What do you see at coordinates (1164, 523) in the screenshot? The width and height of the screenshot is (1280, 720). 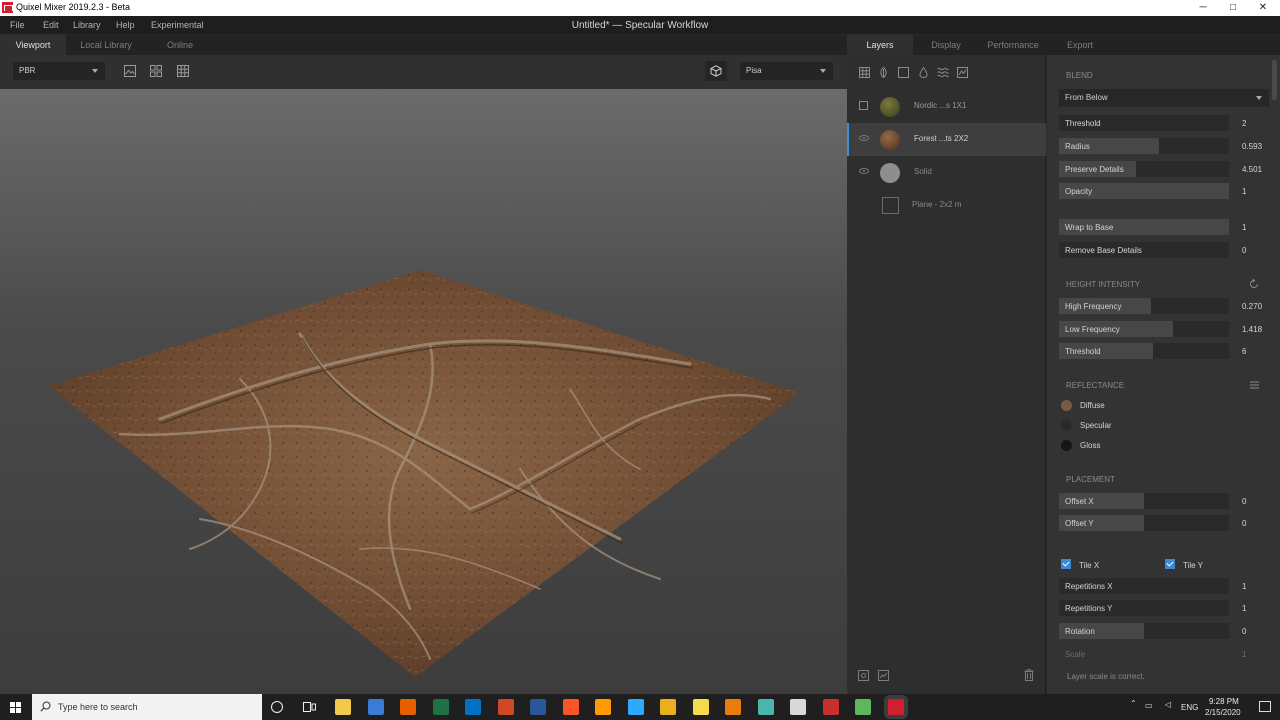 I see `offset-y-slider: Offset Y 0` at bounding box center [1164, 523].